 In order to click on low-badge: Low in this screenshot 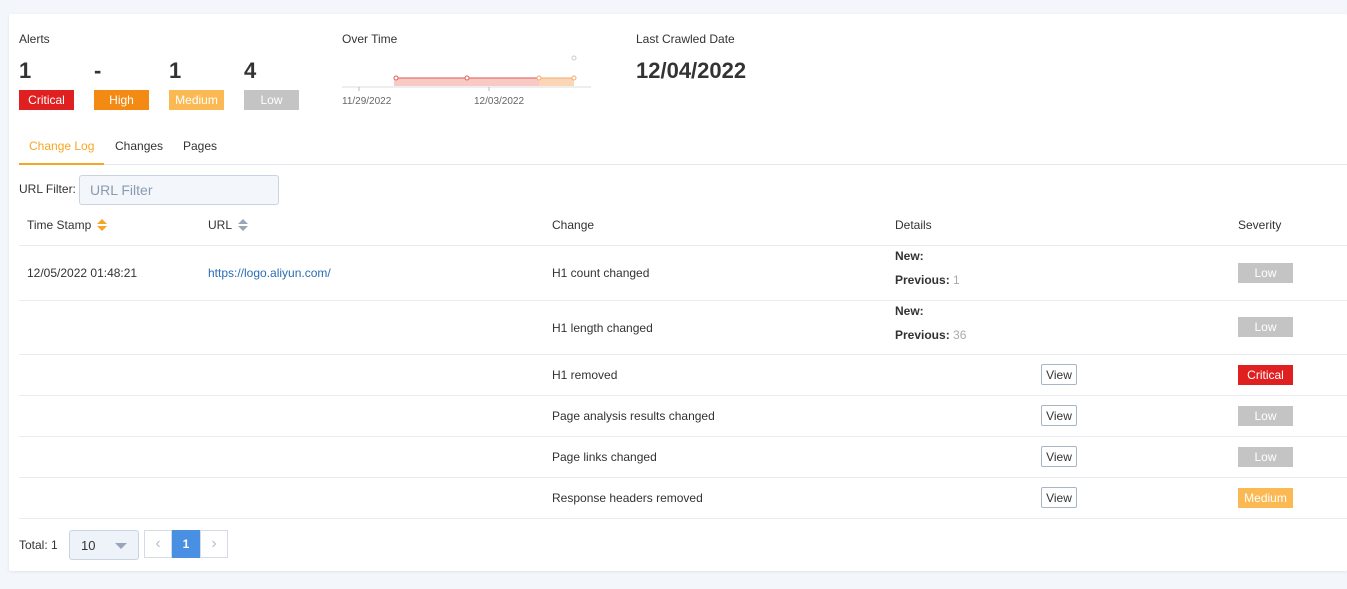, I will do `click(271, 100)`.